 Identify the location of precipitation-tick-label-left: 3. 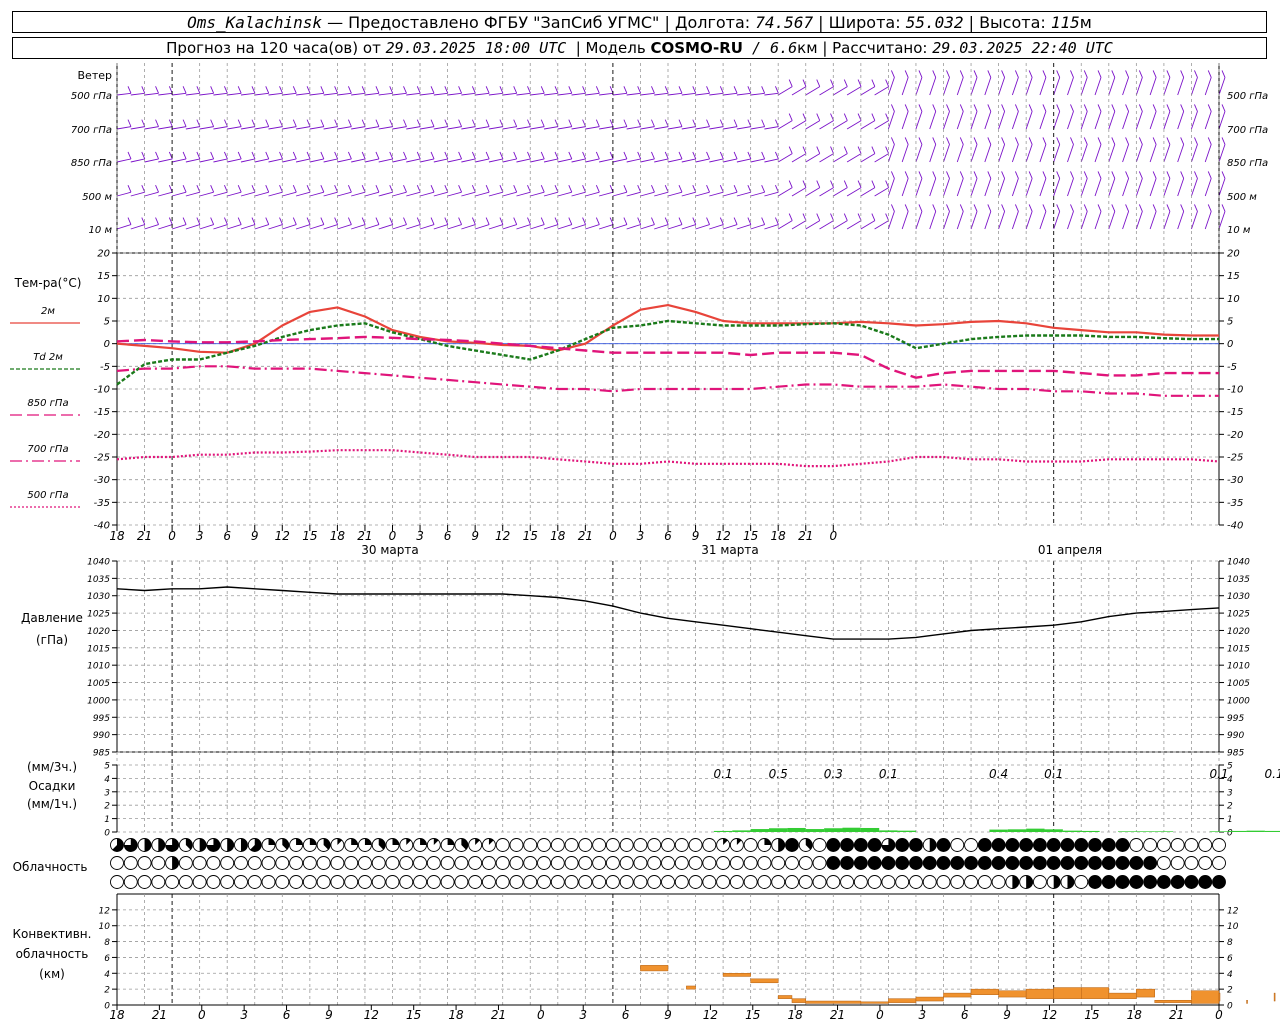
(107, 793).